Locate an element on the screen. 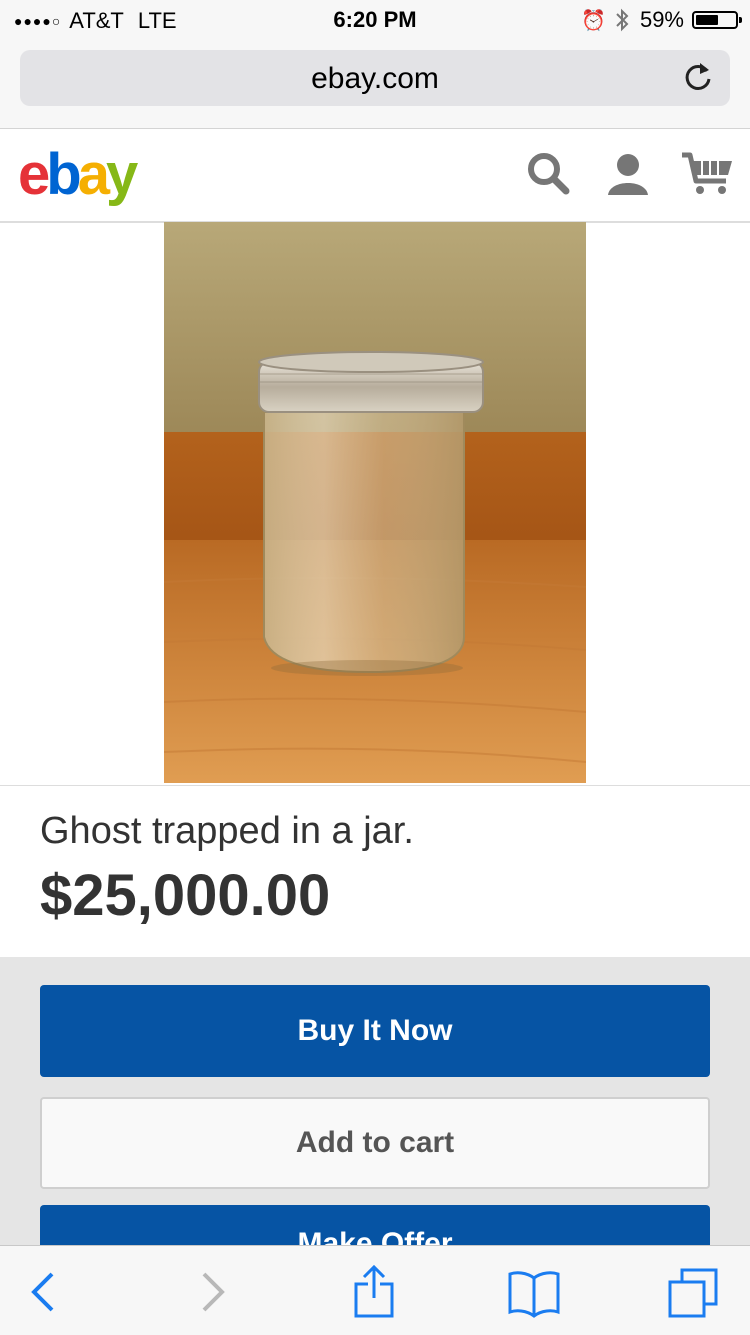 The image size is (750, 1335). ebay-logo: ebay is located at coordinates (78, 174).